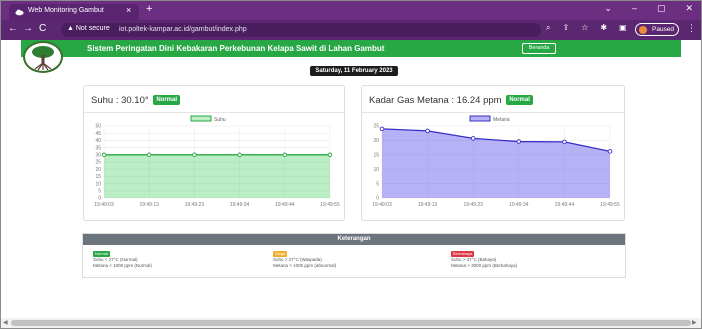 This screenshot has width=702, height=329. Describe the element at coordinates (648, 8) in the screenshot. I see `window-controls: ⌄ – ▢ ✕` at that location.